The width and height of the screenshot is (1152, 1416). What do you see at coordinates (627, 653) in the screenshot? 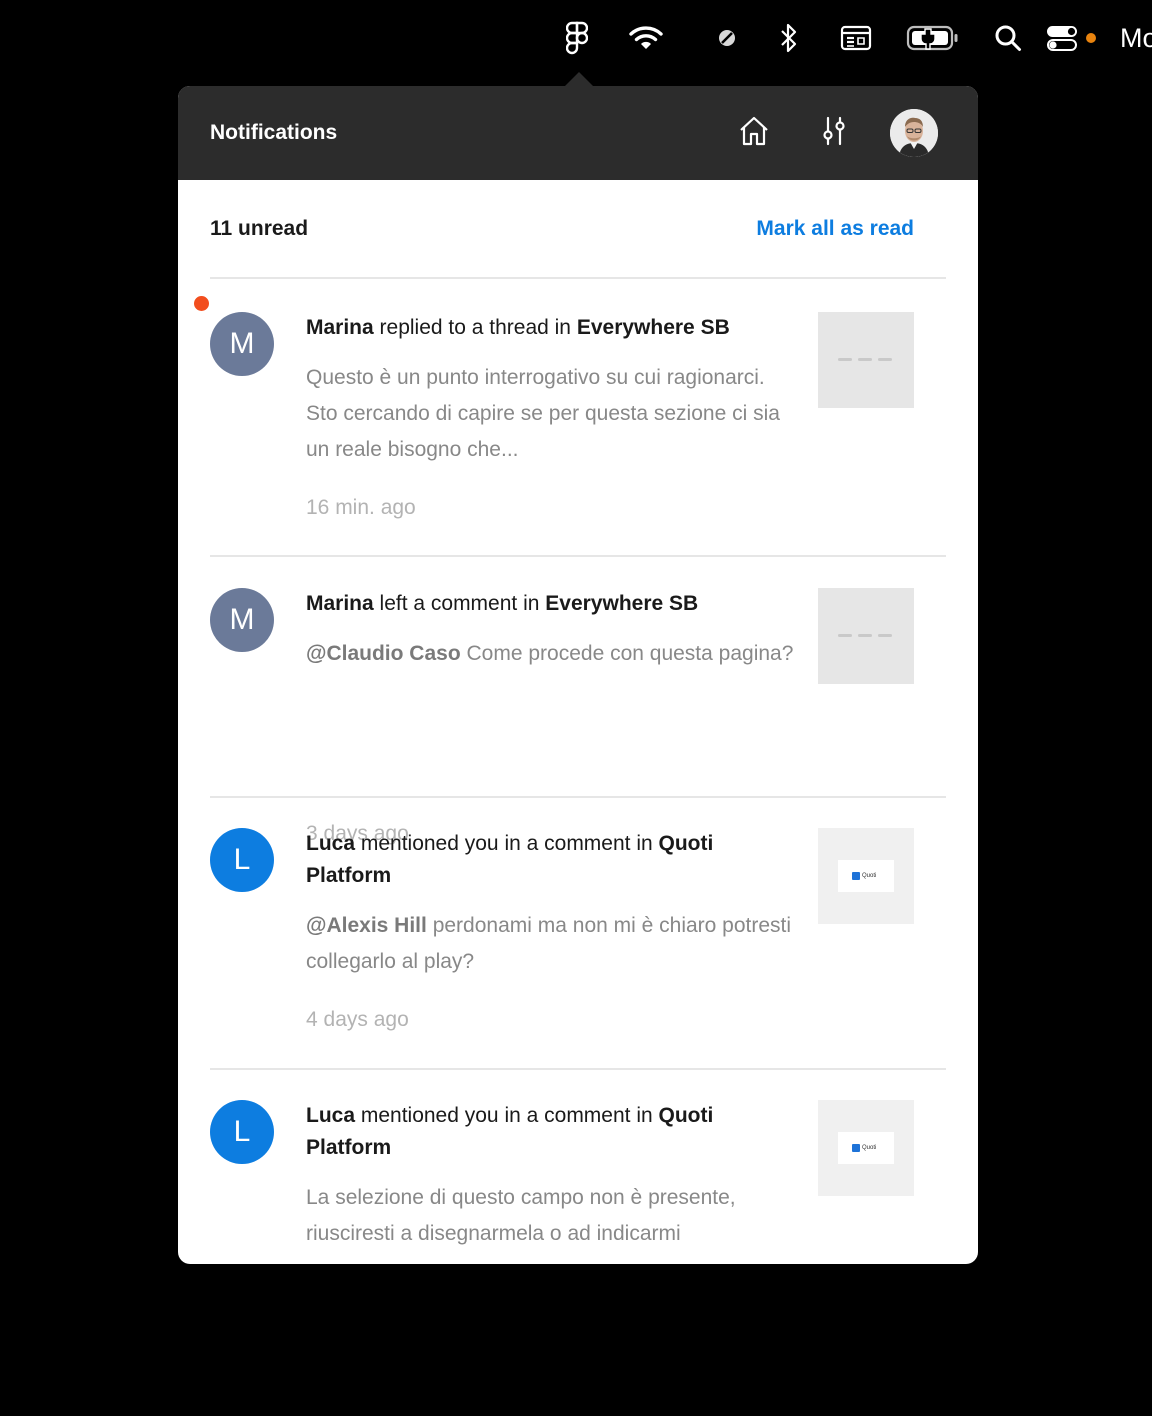
I see `comment-text: Come procede con questa pagina?` at bounding box center [627, 653].